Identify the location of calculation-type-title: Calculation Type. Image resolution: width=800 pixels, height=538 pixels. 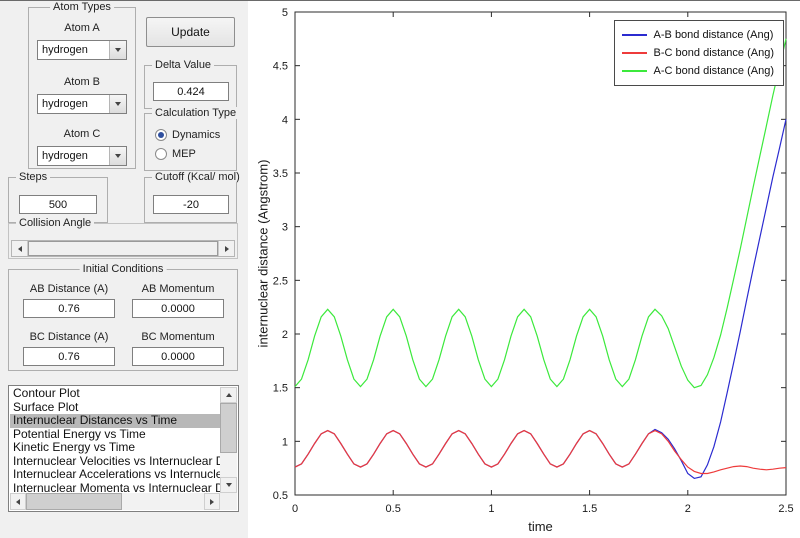
(196, 113).